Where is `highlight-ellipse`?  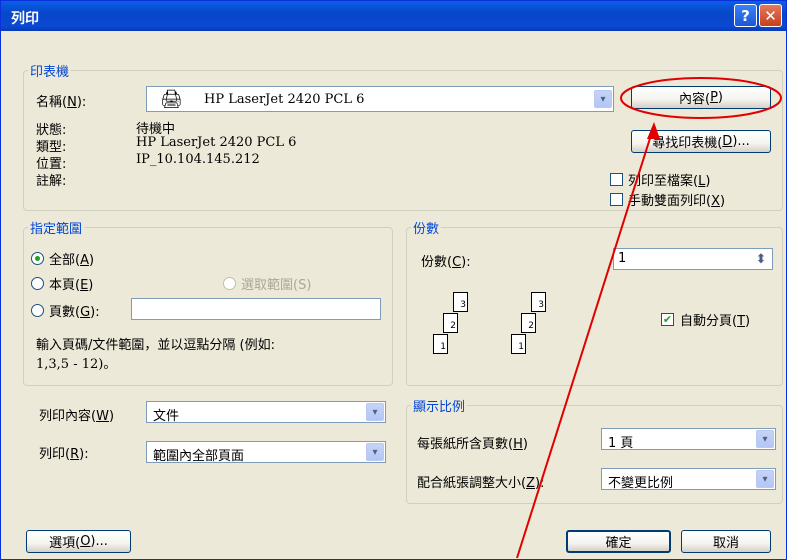 highlight-ellipse is located at coordinates (701, 98).